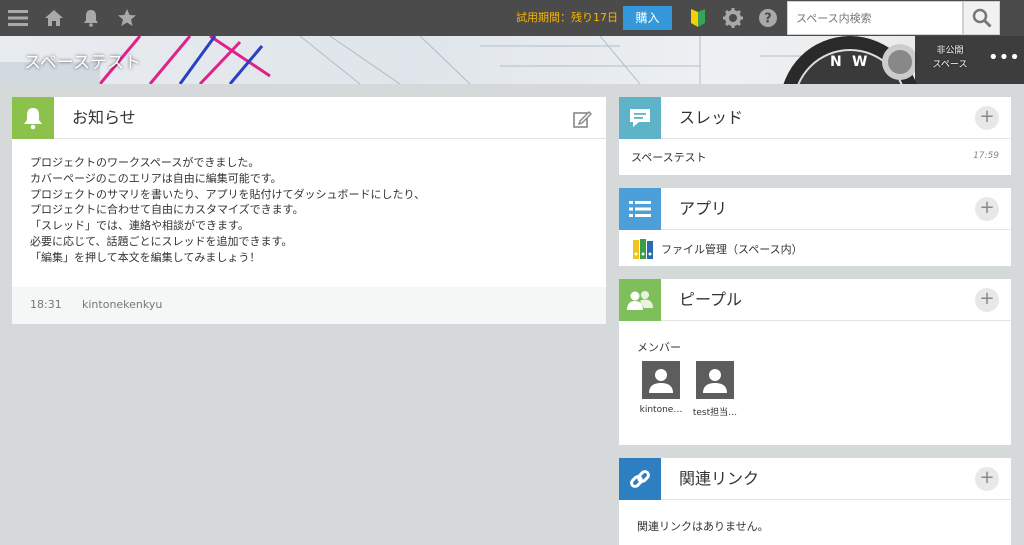  Describe the element at coordinates (145, 257) in the screenshot. I see `notice-line: 「編集」を押して本文を編集してみましょう！` at that location.